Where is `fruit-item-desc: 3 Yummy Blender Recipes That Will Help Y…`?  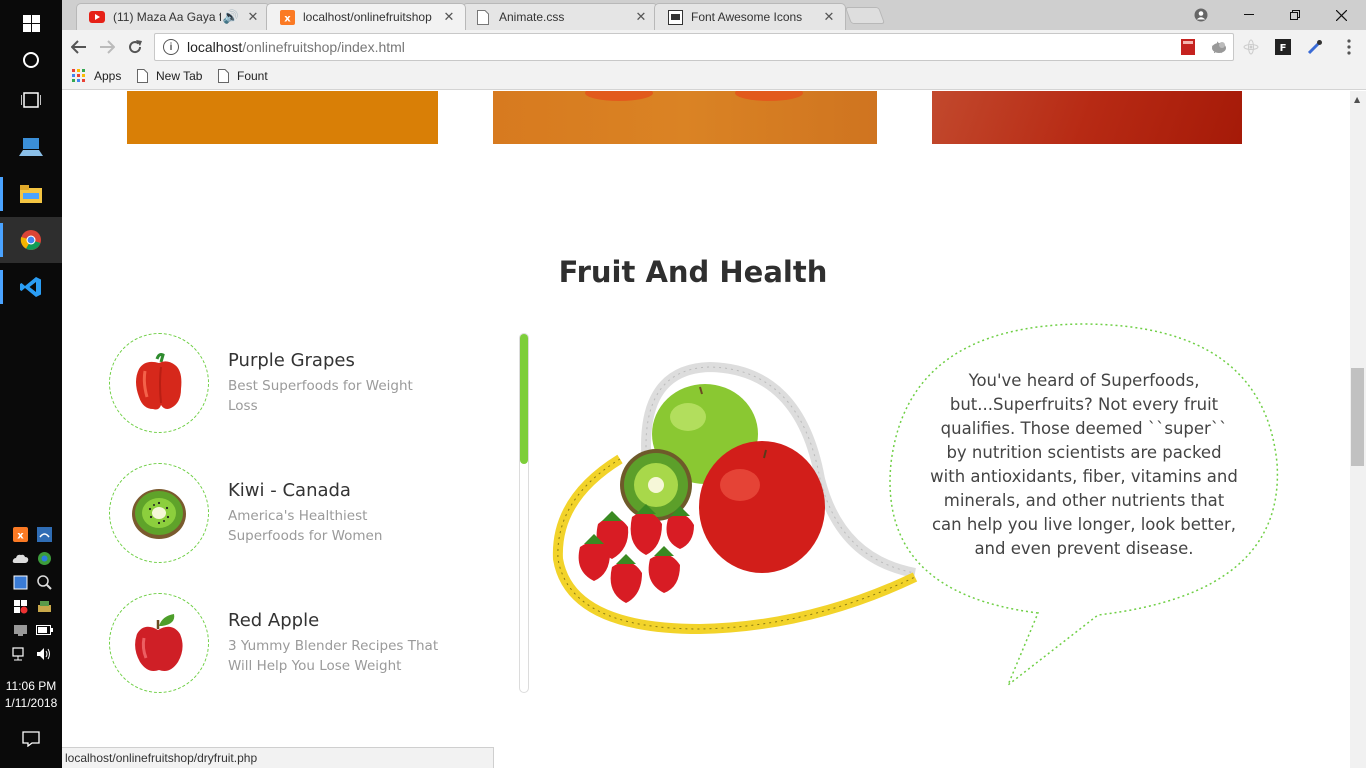
fruit-item-desc: 3 Yummy Blender Recipes That Will Help Y… is located at coordinates (333, 656).